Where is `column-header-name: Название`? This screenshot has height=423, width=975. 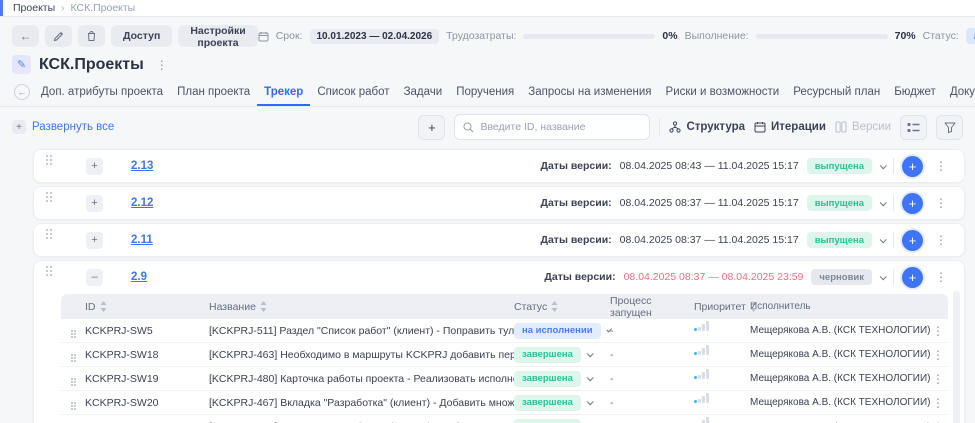
column-header-name: Название is located at coordinates (361, 307).